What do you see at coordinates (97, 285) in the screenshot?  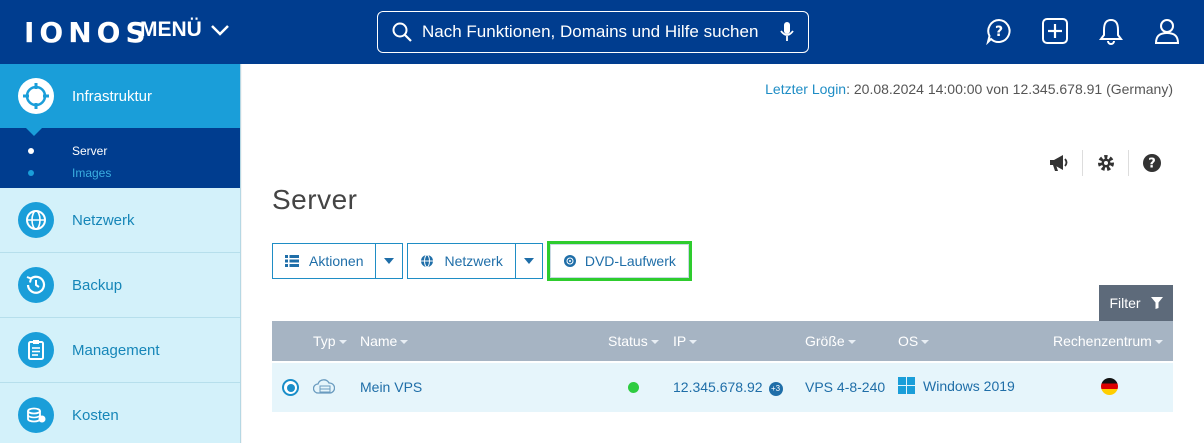 I see `sidebar-item-label: Backup` at bounding box center [97, 285].